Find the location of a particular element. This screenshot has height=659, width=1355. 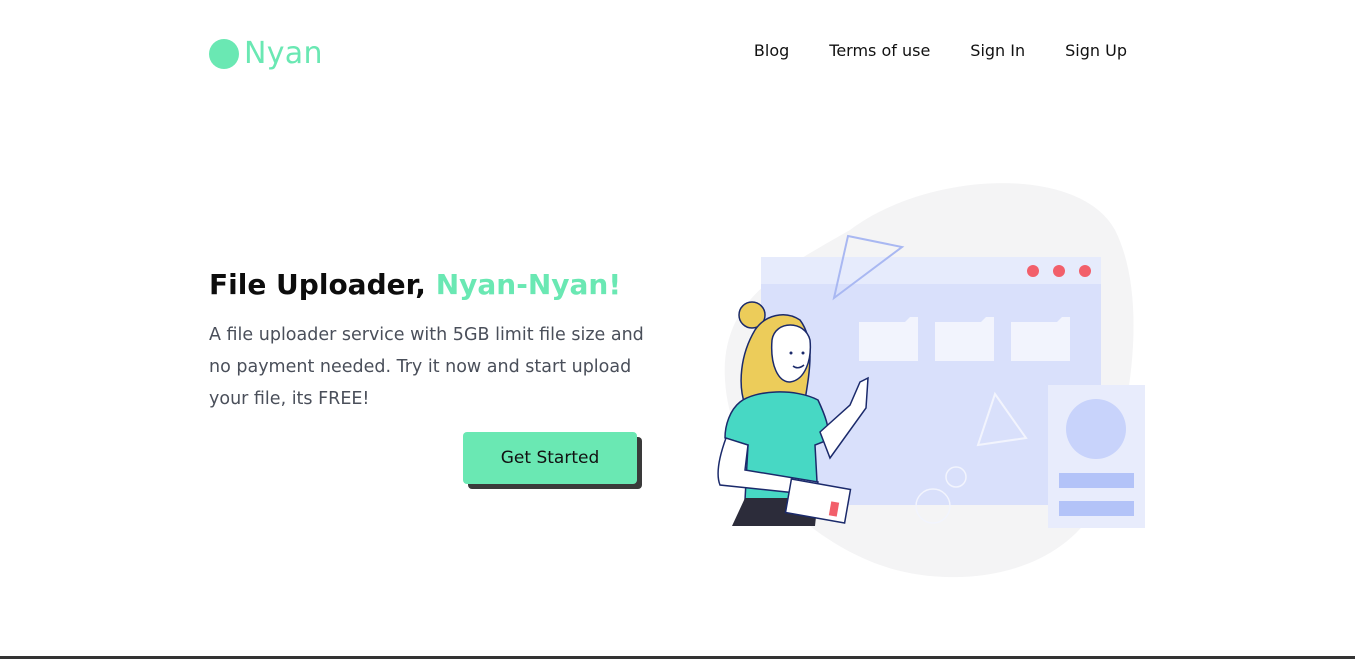

hero-title-accent: Nyan-Nyan! is located at coordinates (528, 284).